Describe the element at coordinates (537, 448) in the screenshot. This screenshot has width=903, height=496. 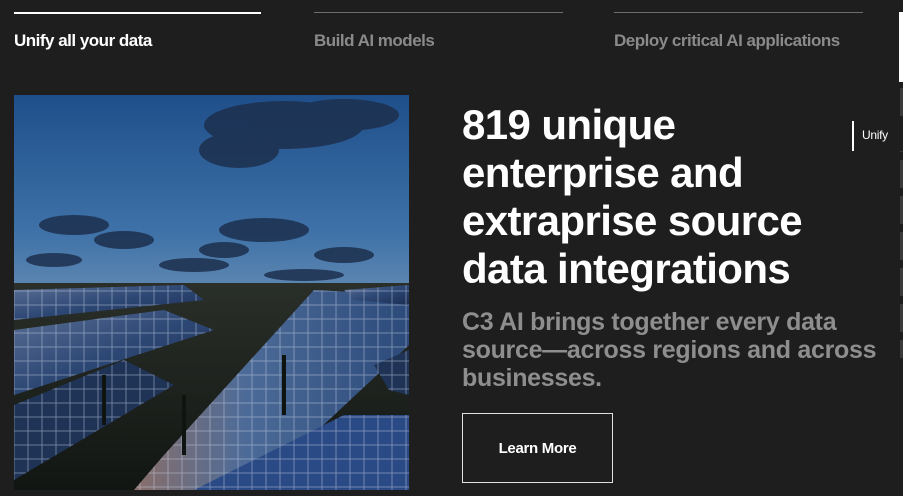
I see `learn-more-button: Learn More` at that location.